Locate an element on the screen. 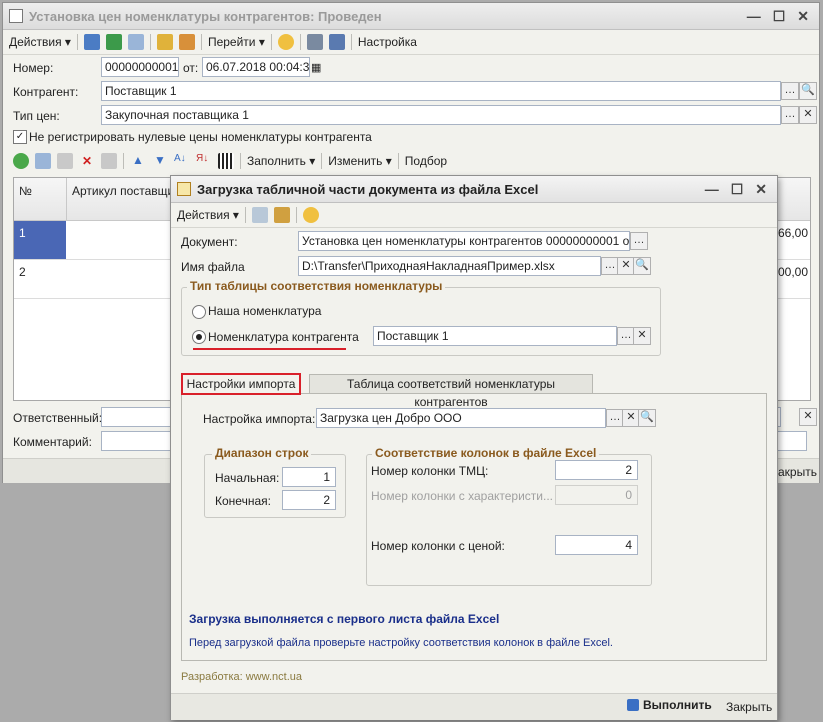 The height and width of the screenshot is (722, 823). start-row-label: Начальная: is located at coordinates (247, 478).